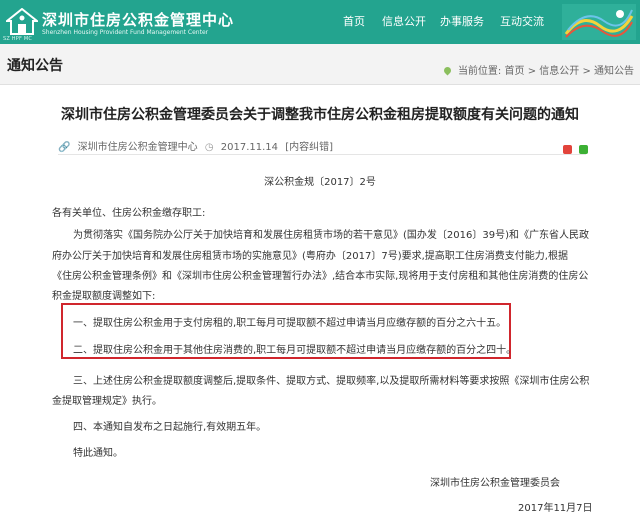 The height and width of the screenshot is (521, 640). Describe the element at coordinates (322, 154) in the screenshot. I see `meta-divider` at that location.